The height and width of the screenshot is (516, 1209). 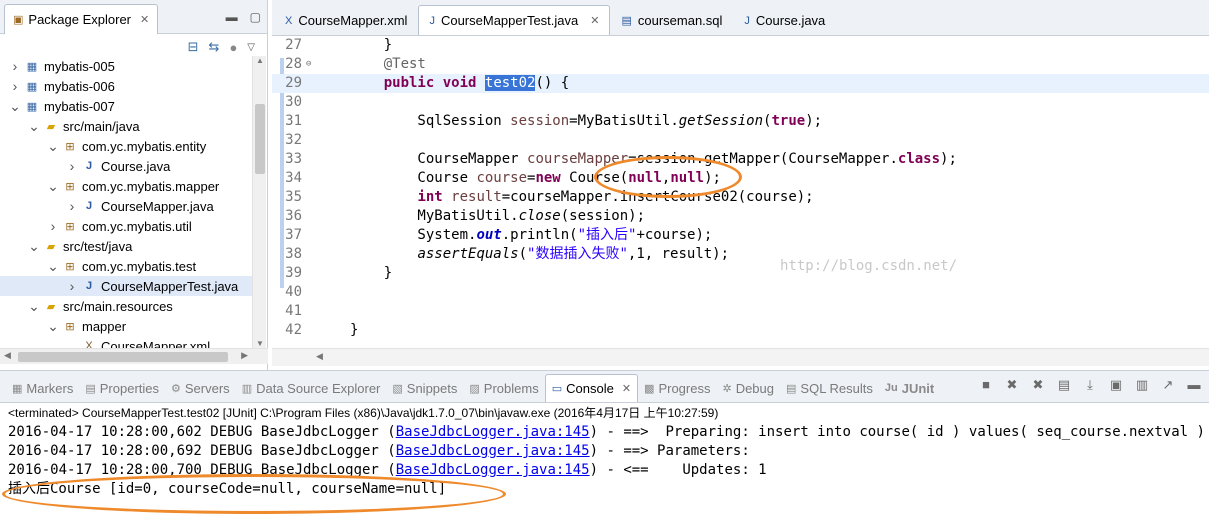 What do you see at coordinates (740, 311) in the screenshot?
I see `code-line: 41` at bounding box center [740, 311].